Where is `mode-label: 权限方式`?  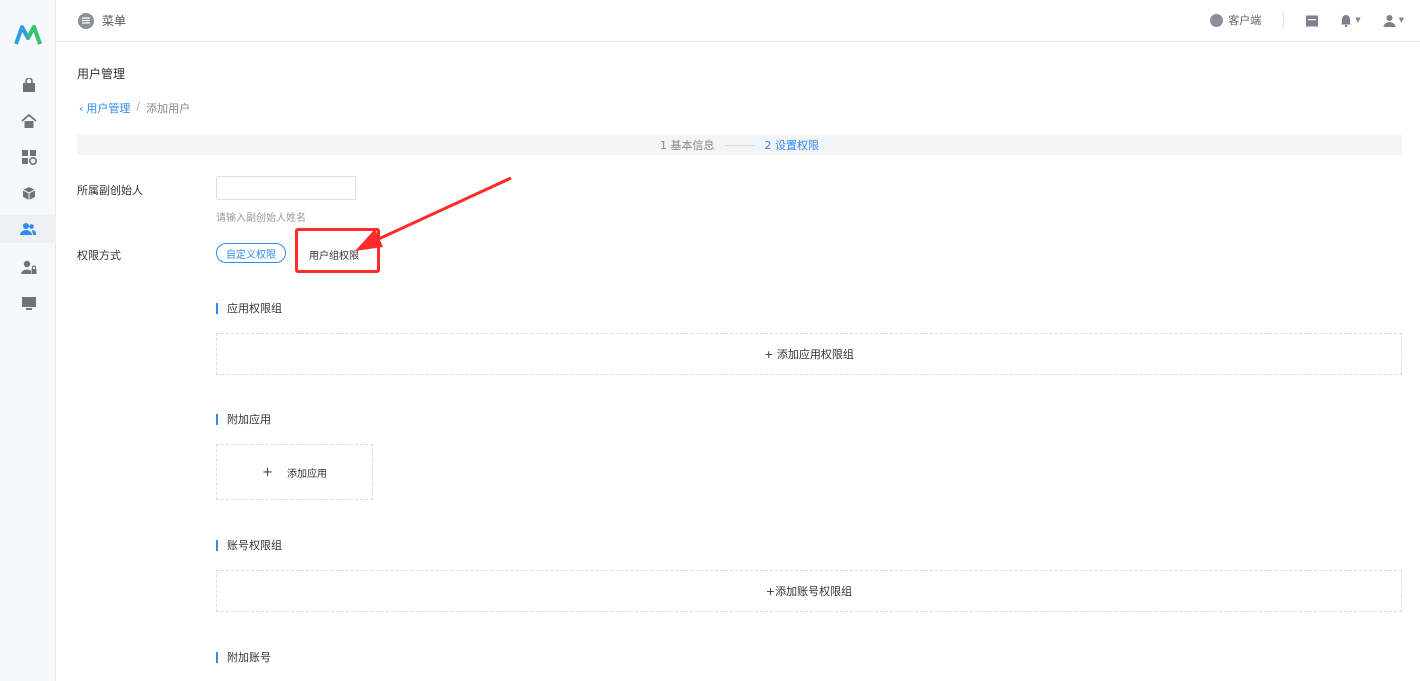 mode-label: 权限方式 is located at coordinates (99, 255).